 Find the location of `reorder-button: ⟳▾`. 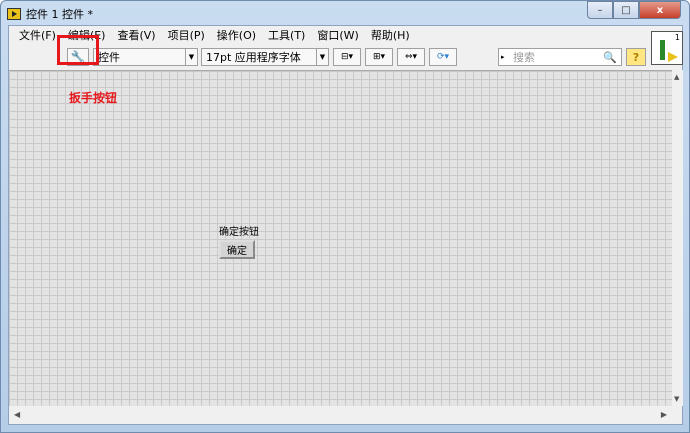

reorder-button: ⟳▾ is located at coordinates (443, 57).